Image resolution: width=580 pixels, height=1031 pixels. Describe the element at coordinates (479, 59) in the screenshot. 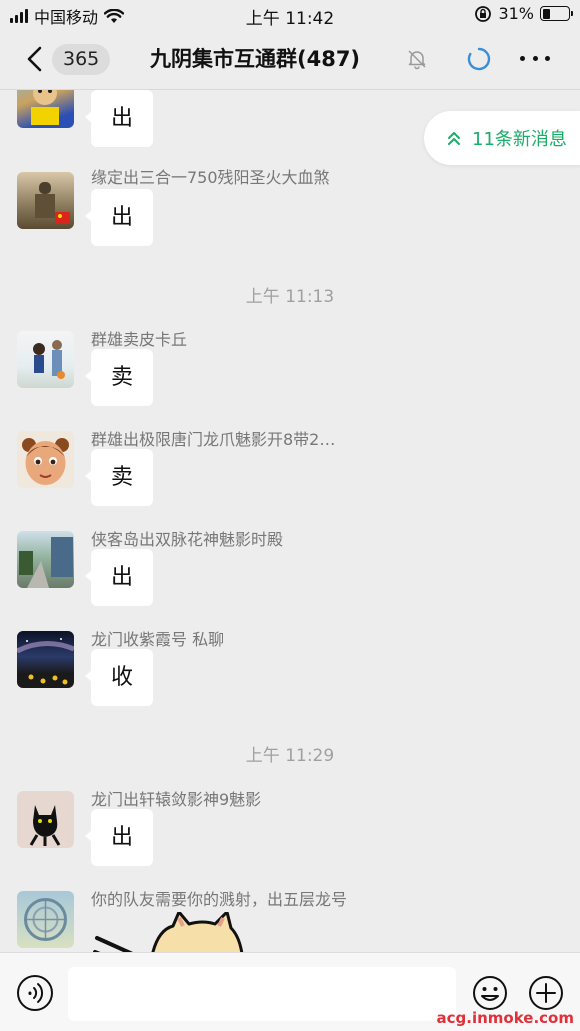

I see `loading-spinner-icon` at that location.